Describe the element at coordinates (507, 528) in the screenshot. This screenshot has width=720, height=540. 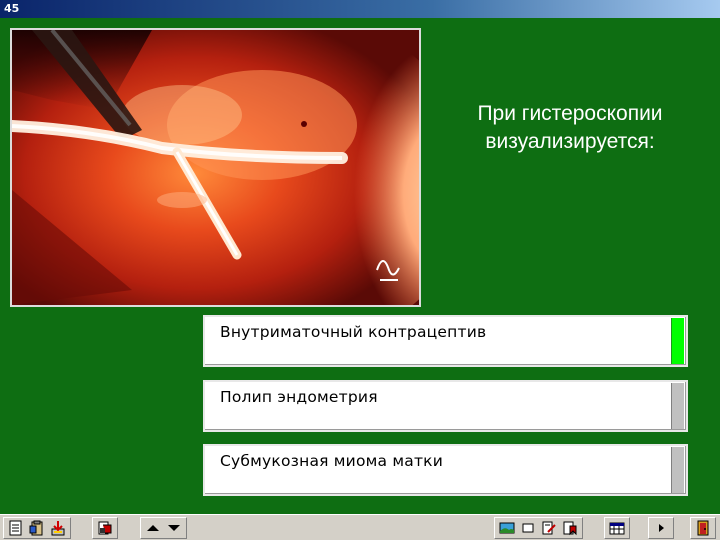
I see `picture-icon` at that location.